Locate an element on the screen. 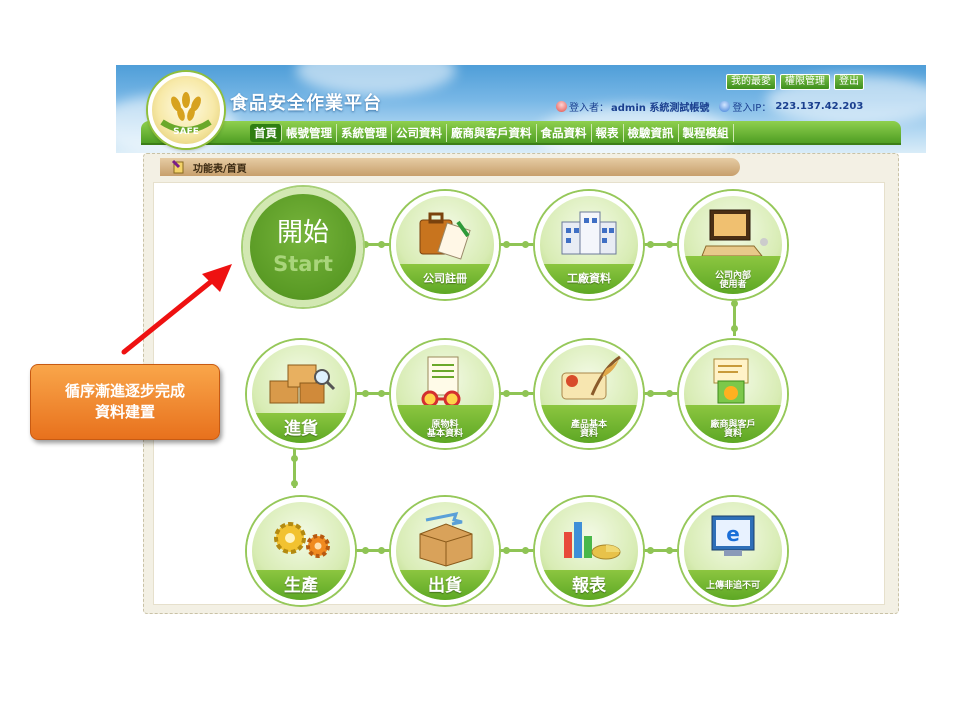 The image size is (960, 720). building-icon is located at coordinates (589, 233).